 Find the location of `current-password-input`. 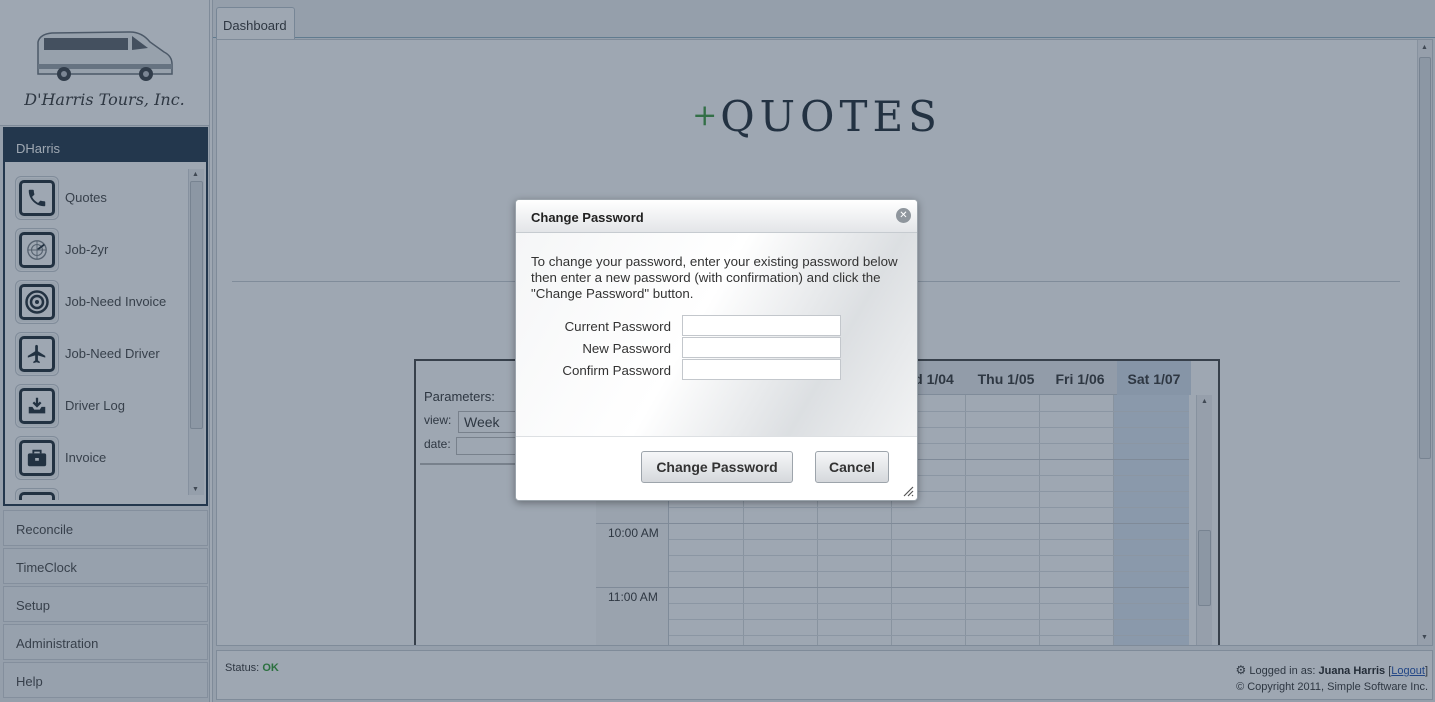

current-password-input is located at coordinates (761, 325).